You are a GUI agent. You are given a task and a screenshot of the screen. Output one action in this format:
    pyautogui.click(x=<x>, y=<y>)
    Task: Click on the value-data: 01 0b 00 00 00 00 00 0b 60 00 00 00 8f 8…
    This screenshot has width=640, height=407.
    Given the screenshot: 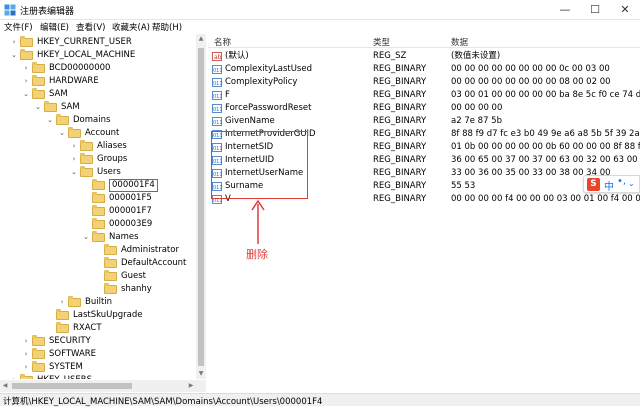 What is the action you would take?
    pyautogui.click(x=545, y=147)
    